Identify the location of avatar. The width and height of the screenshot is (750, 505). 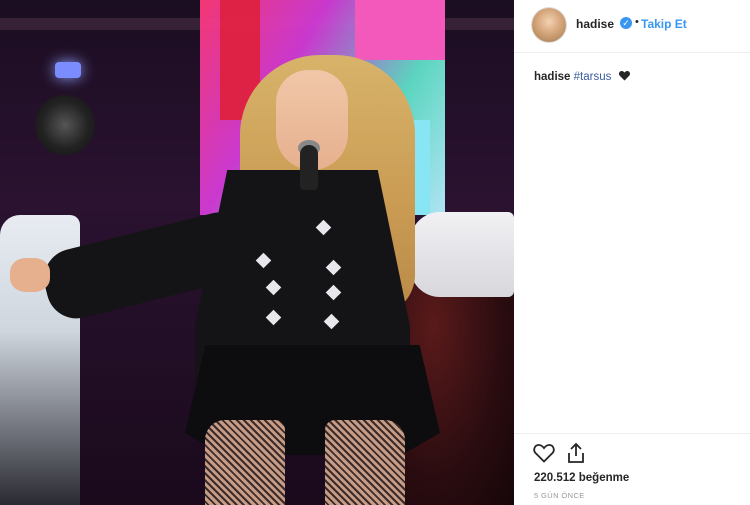
(549, 25).